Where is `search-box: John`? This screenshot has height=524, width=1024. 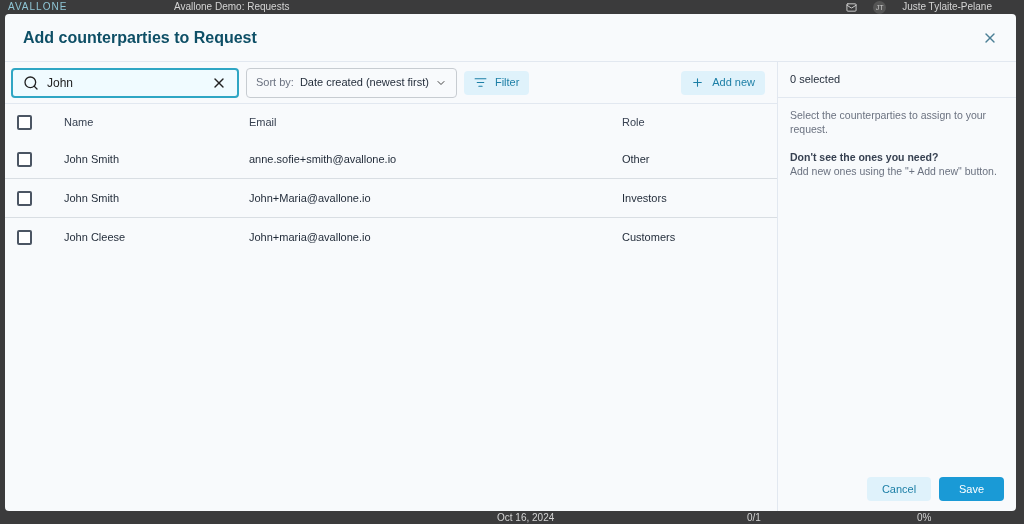 search-box: John is located at coordinates (125, 82).